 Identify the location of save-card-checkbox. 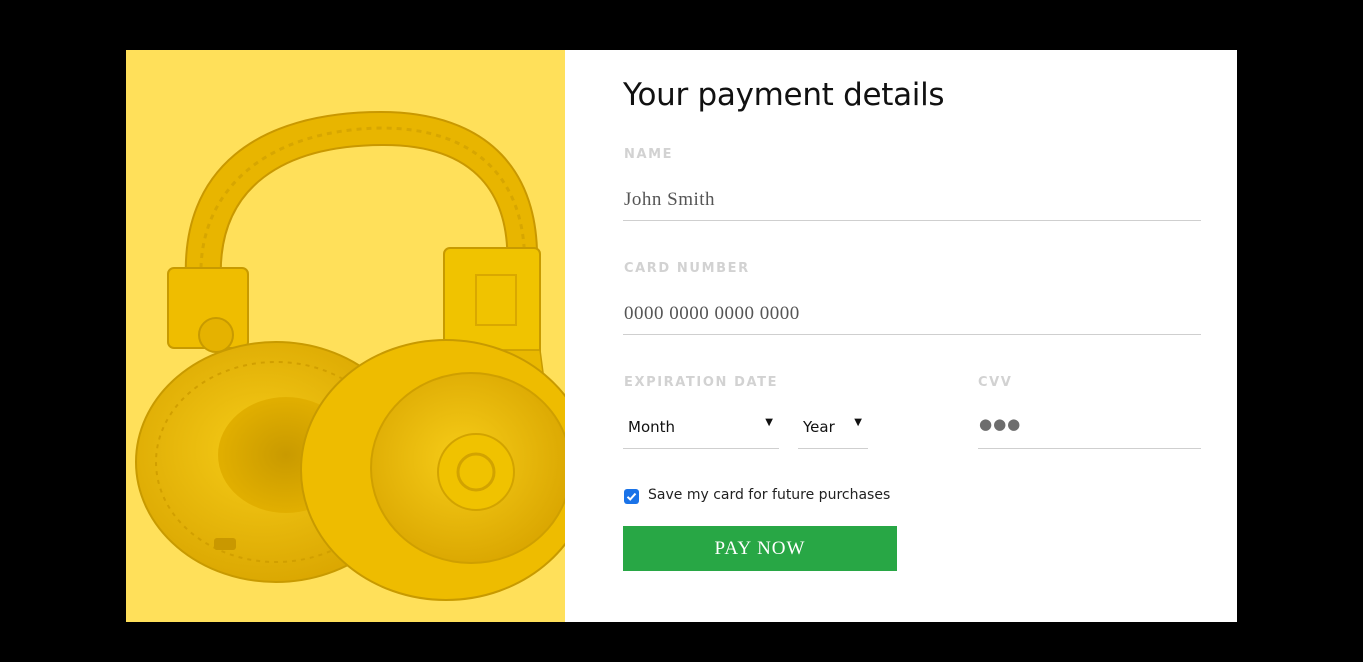
(631, 496).